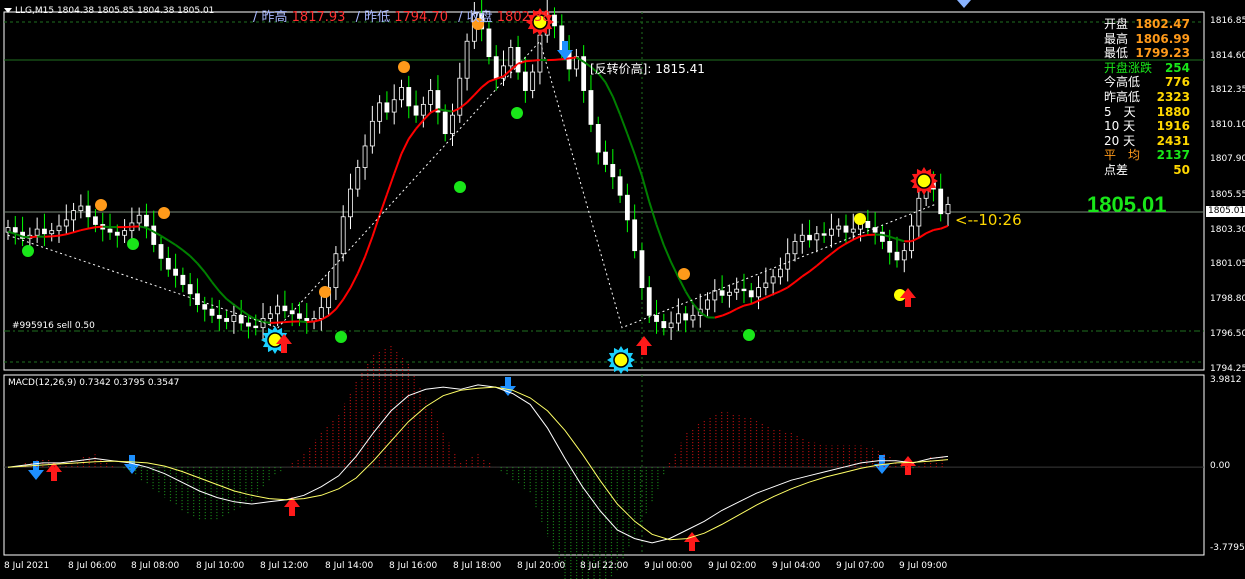 The image size is (1245, 579). What do you see at coordinates (1227, 298) in the screenshot?
I see `price-axis-tick: 1798.80` at bounding box center [1227, 298].